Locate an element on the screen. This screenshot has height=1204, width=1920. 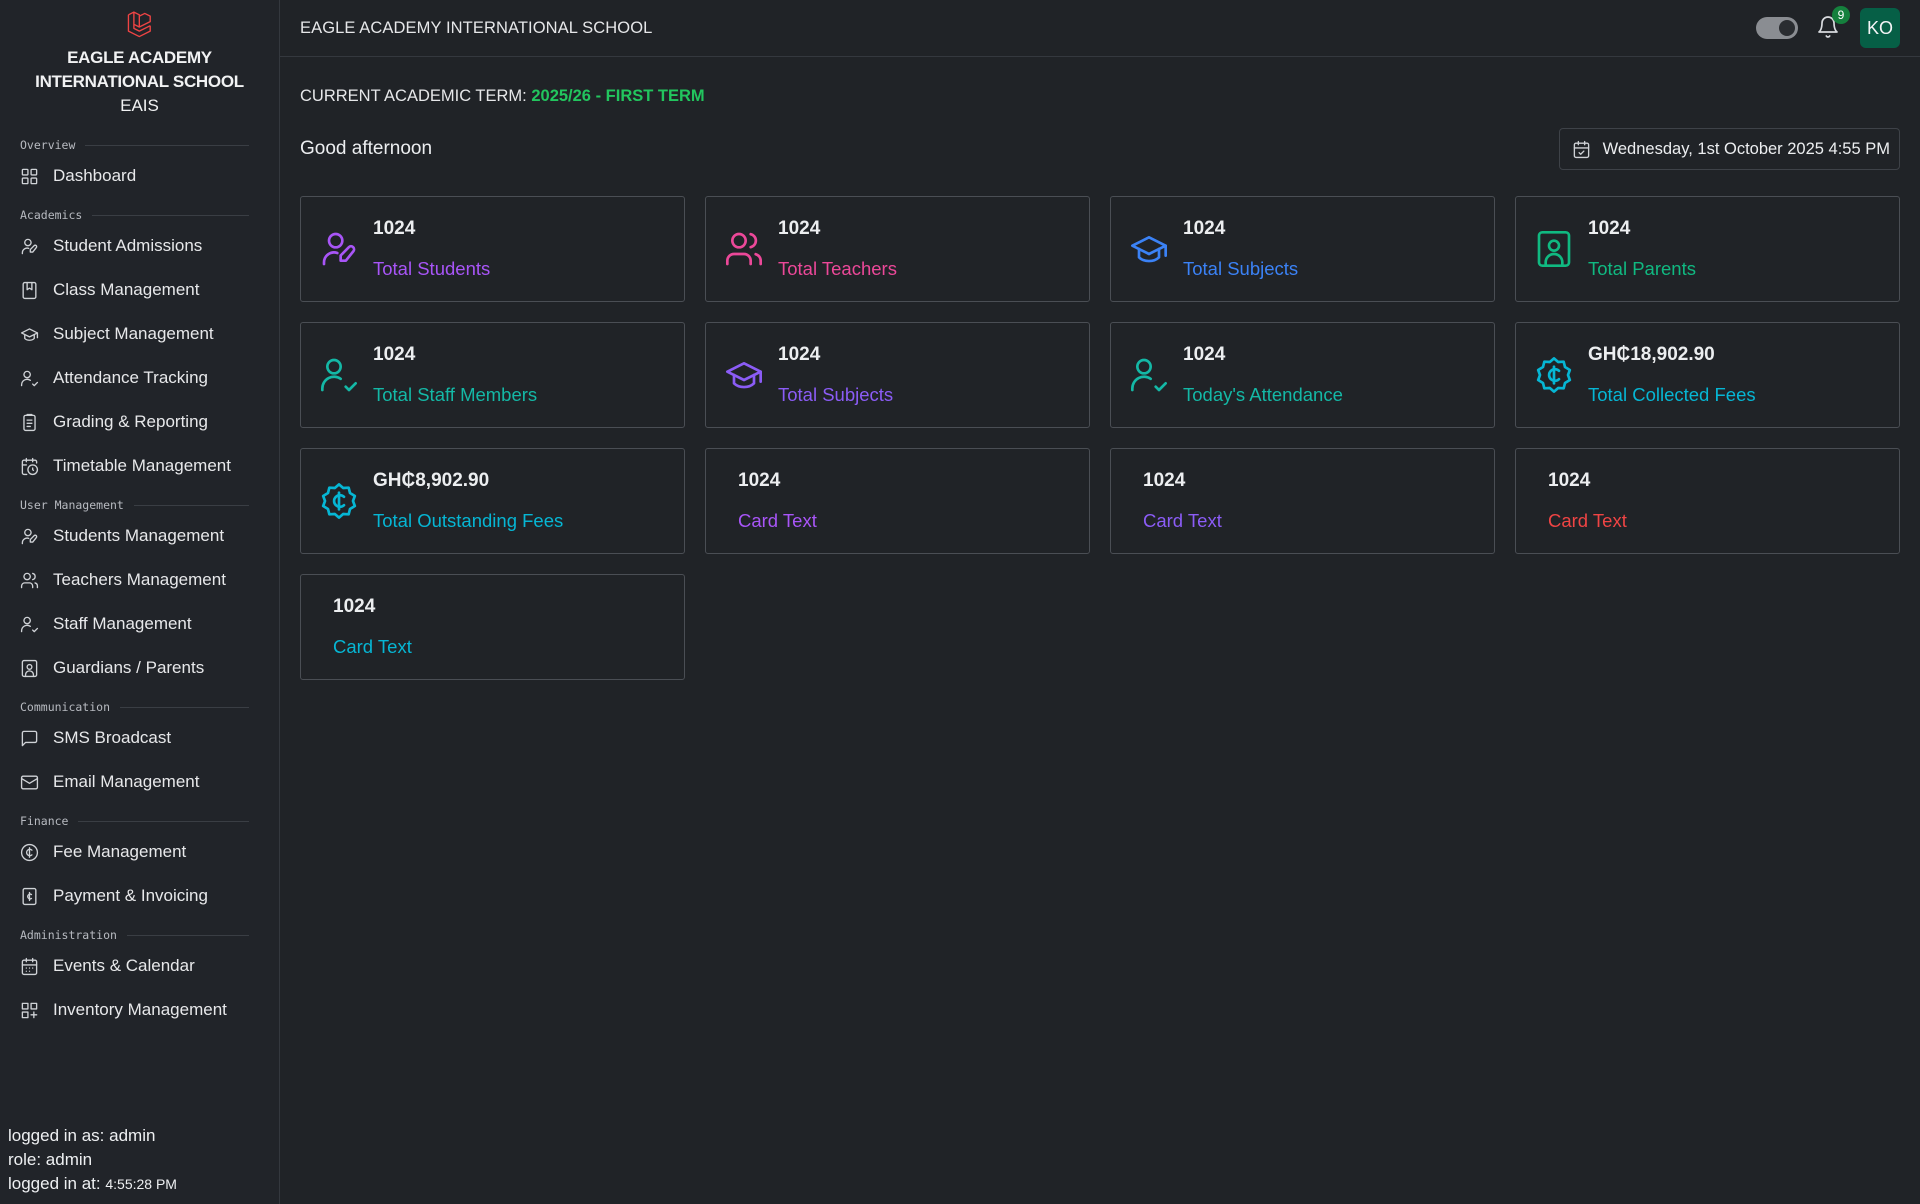
total-students-card: 1024 Total Students is located at coordinates (492, 249).